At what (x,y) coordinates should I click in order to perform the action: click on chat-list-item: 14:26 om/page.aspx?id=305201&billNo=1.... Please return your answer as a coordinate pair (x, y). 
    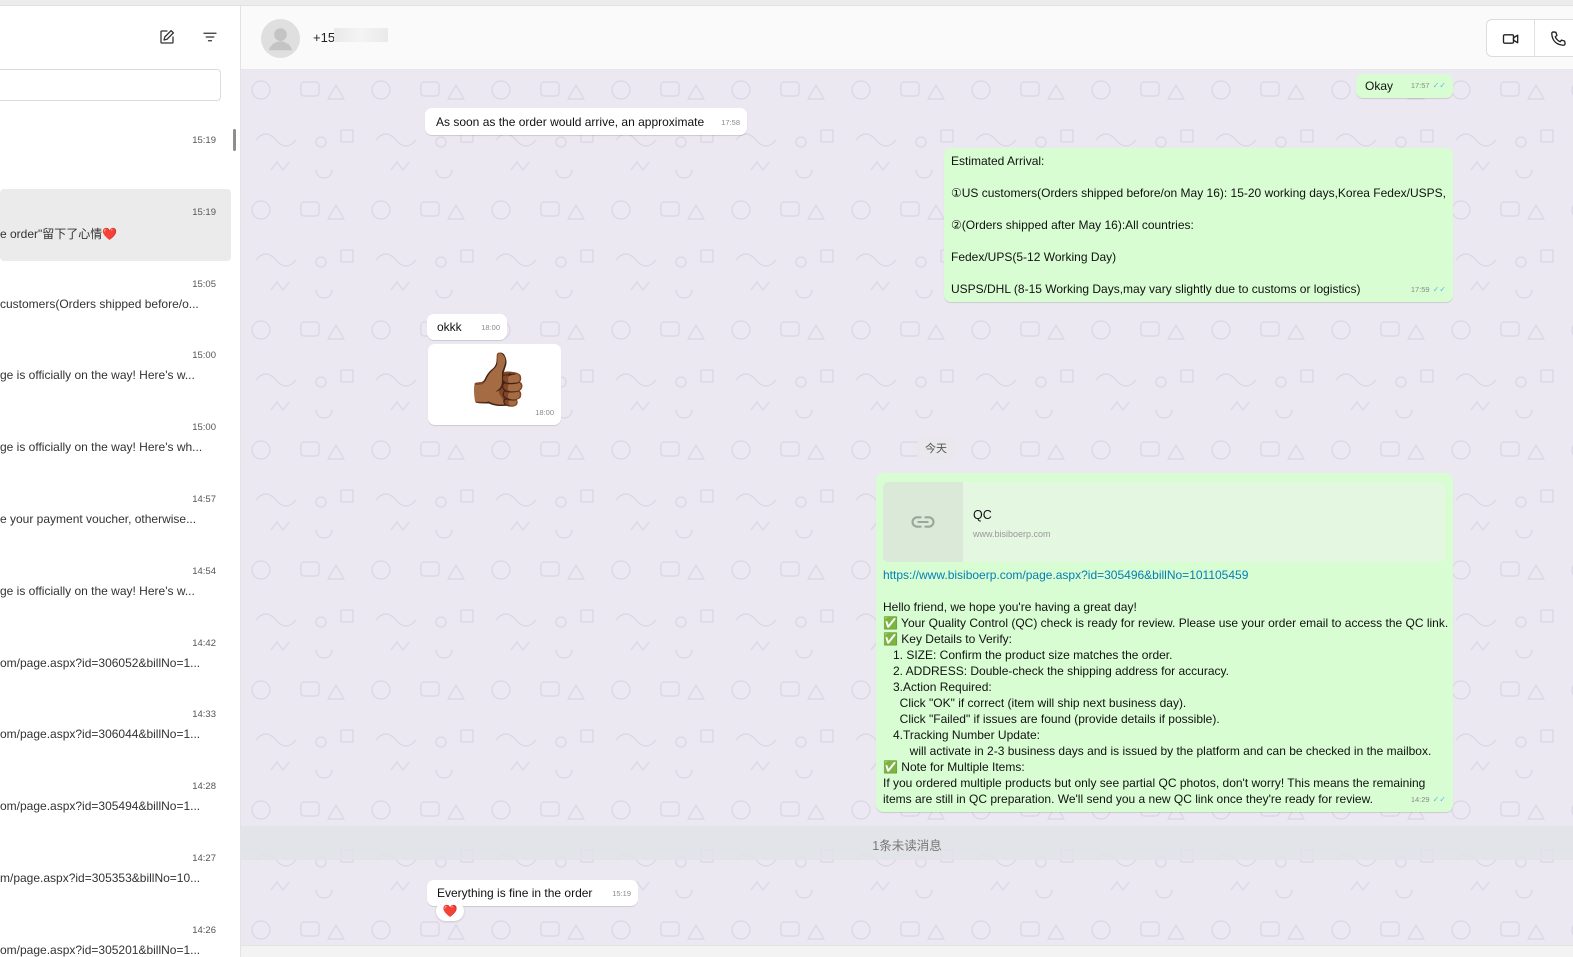
    Looking at the image, I should click on (115, 932).